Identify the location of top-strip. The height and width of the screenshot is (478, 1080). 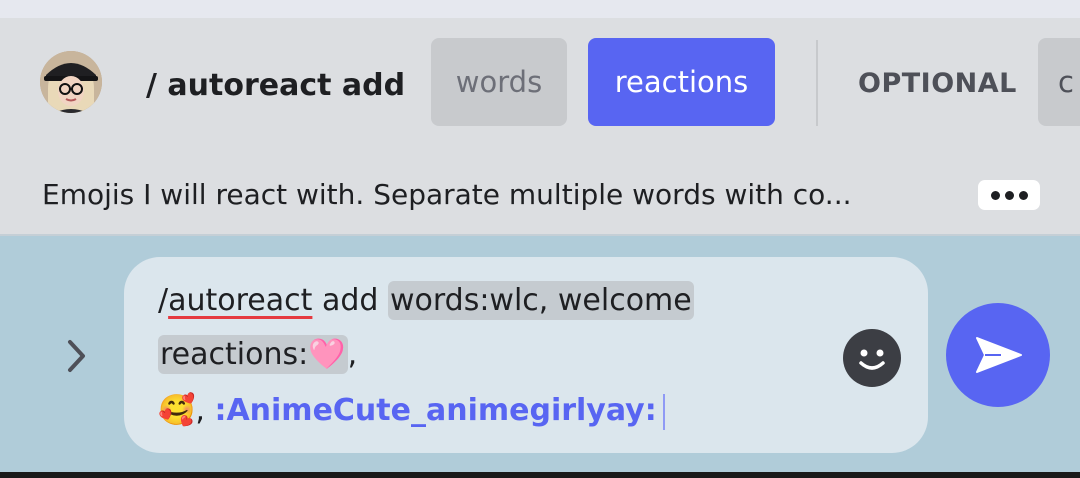
(540, 9).